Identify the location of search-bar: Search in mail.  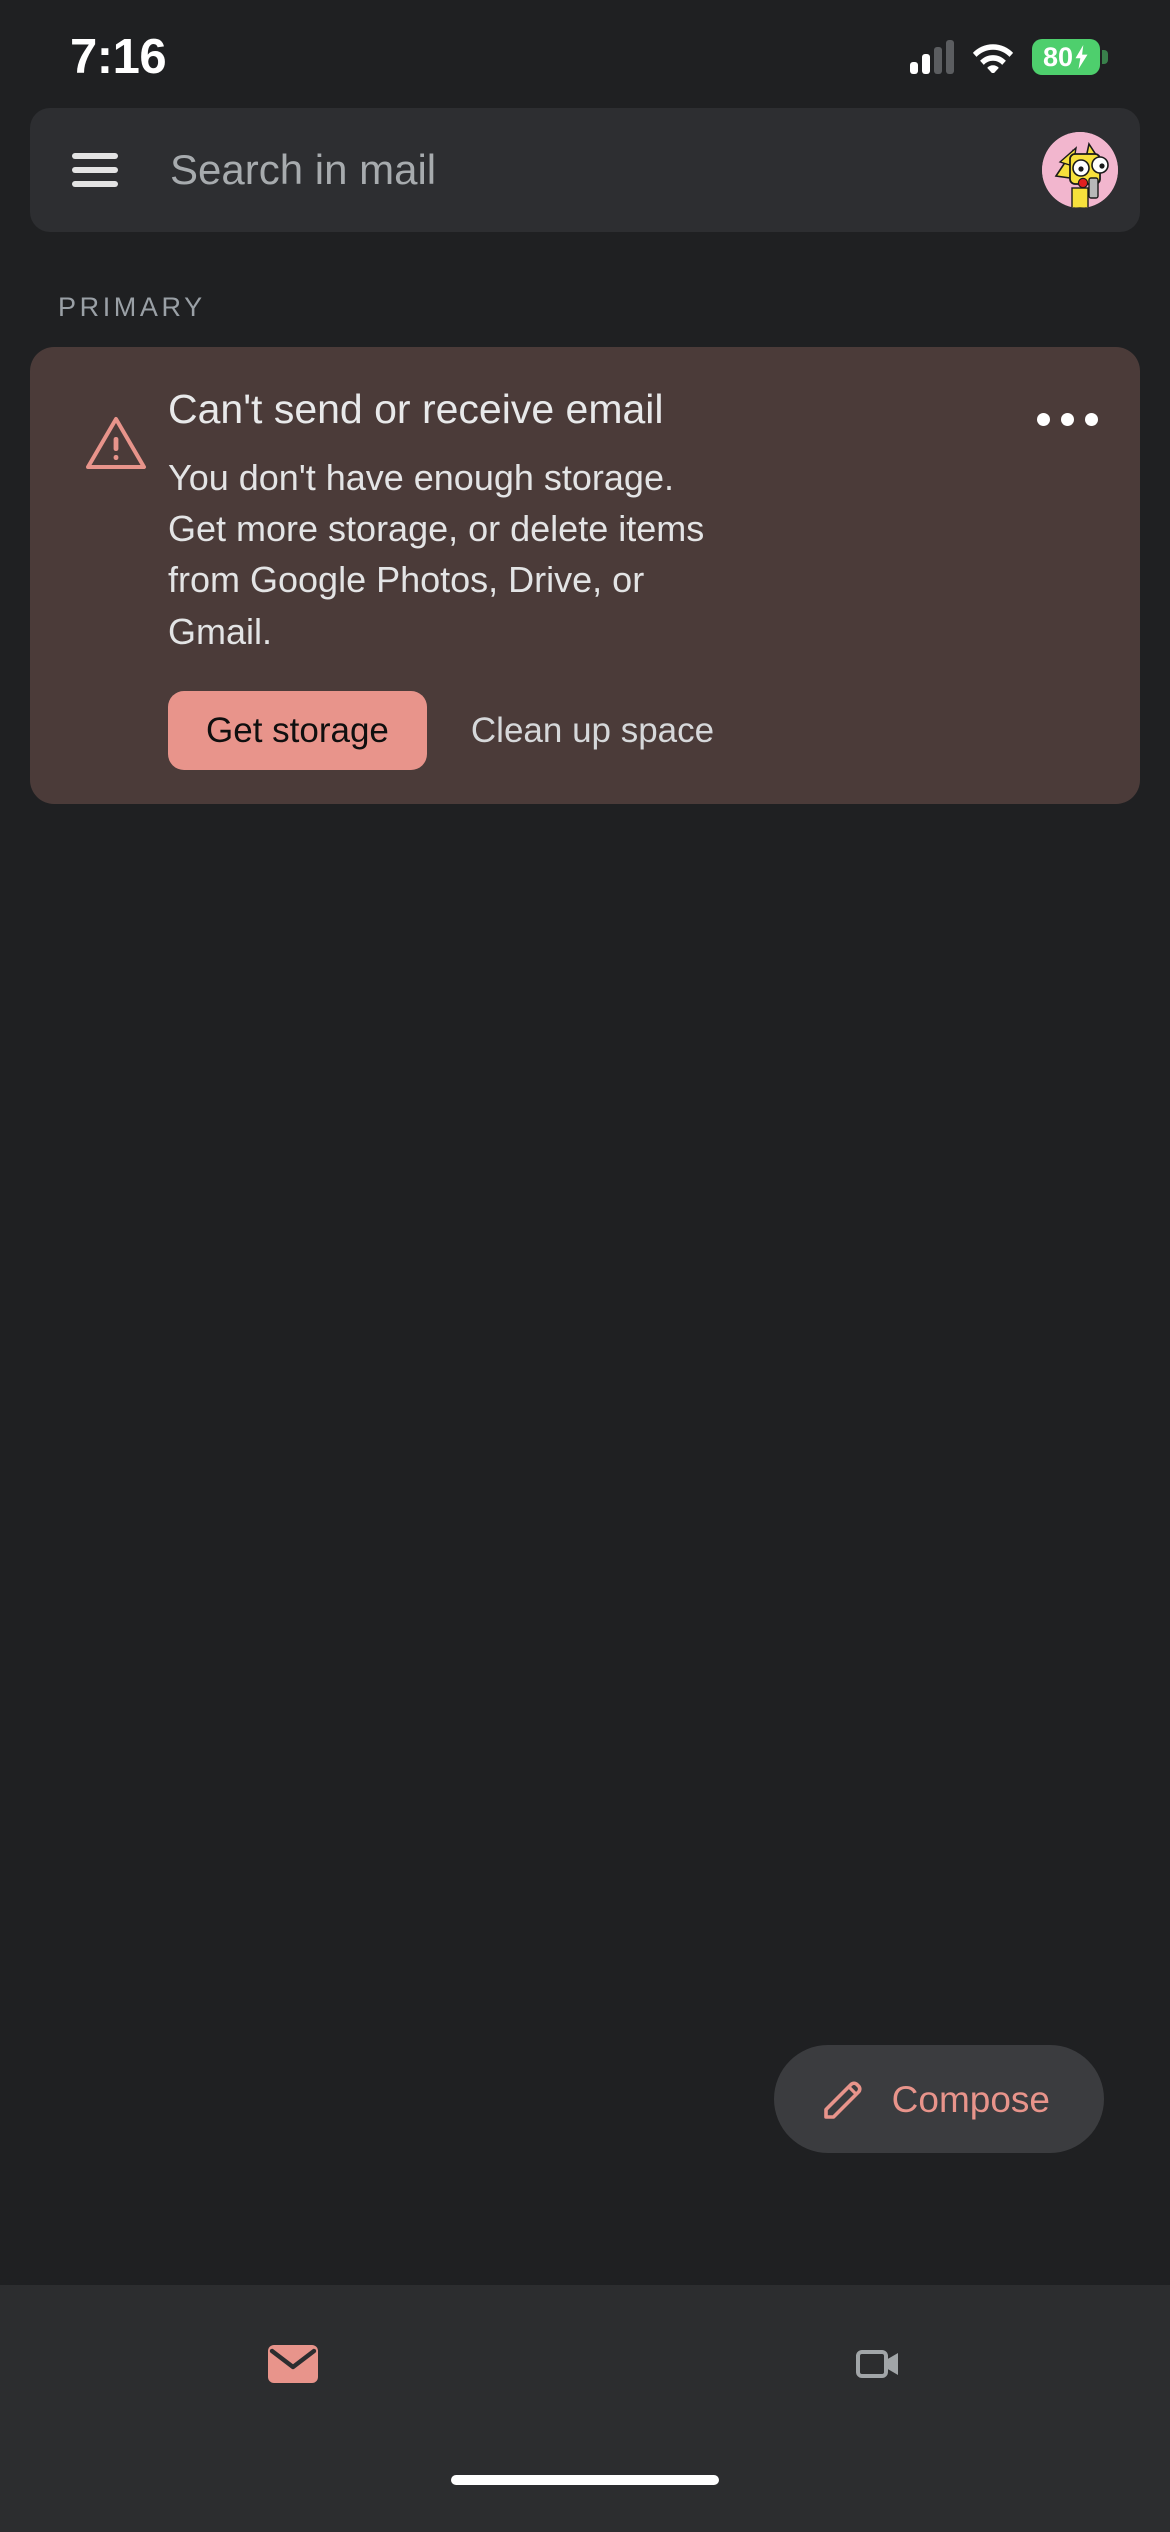
(585, 170).